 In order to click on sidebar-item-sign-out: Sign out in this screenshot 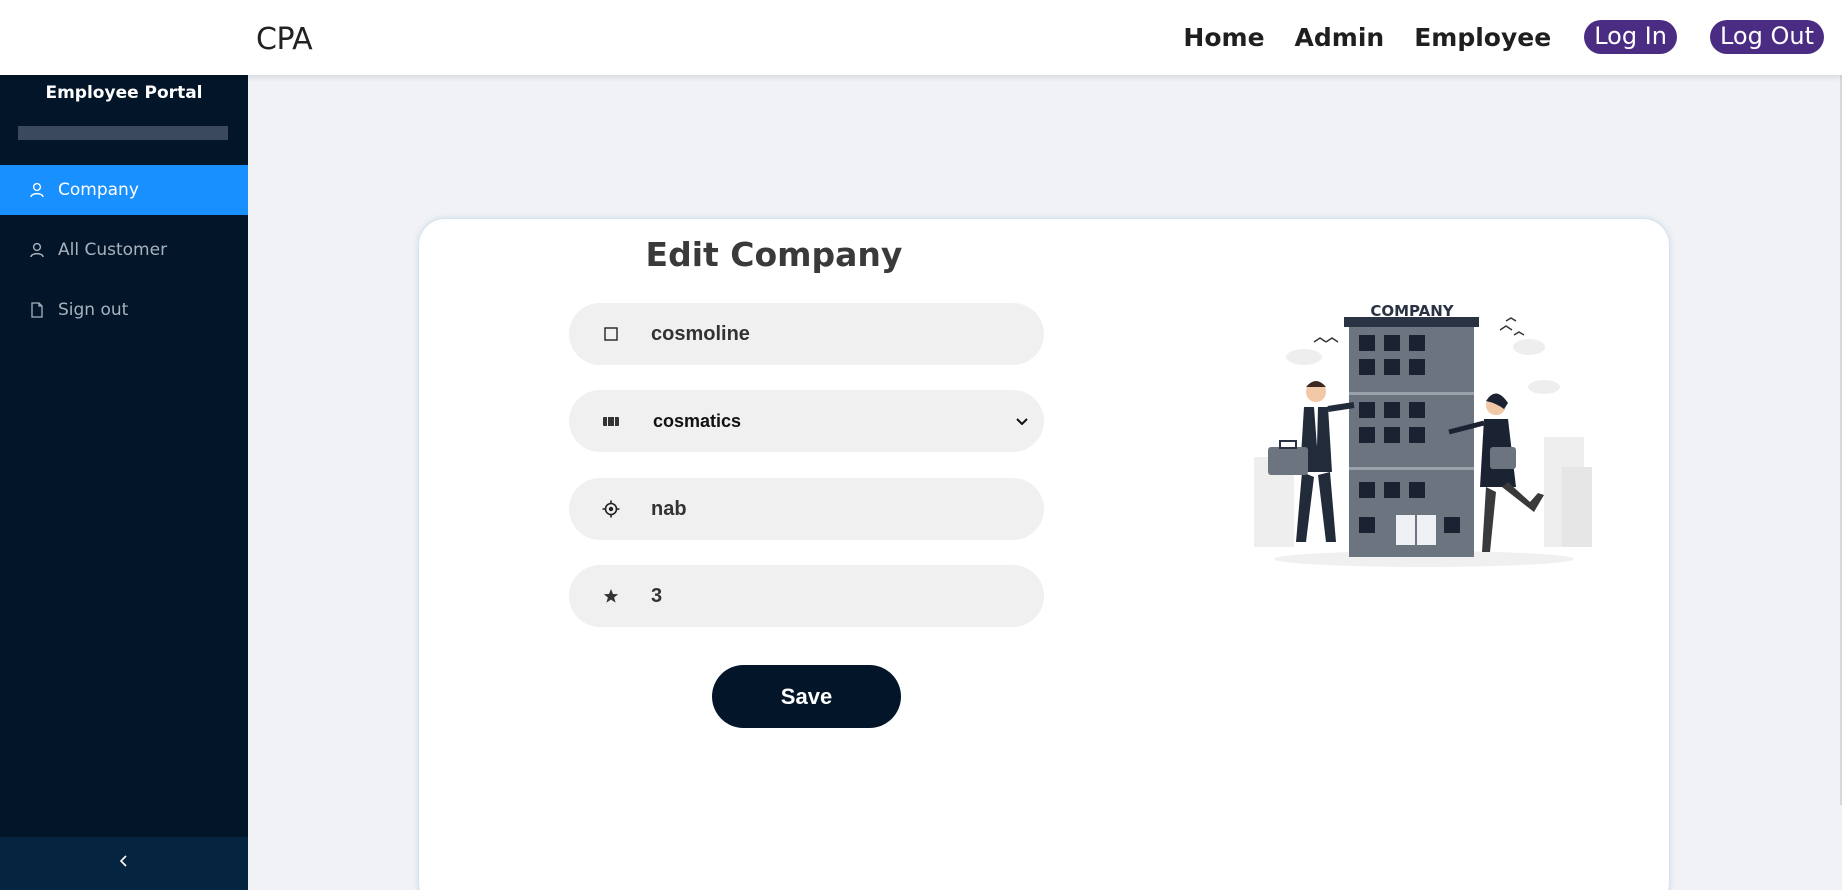, I will do `click(124, 310)`.